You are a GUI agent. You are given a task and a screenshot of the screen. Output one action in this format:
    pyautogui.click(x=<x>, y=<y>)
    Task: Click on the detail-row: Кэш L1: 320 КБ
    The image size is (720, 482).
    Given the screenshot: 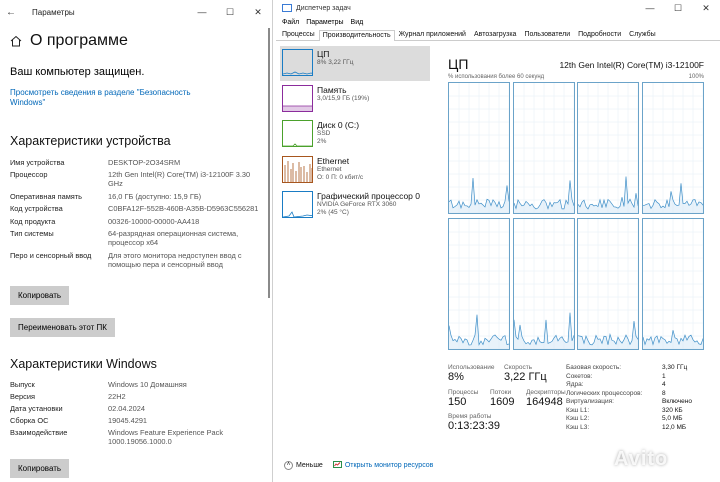 What is the action you would take?
    pyautogui.click(x=635, y=411)
    